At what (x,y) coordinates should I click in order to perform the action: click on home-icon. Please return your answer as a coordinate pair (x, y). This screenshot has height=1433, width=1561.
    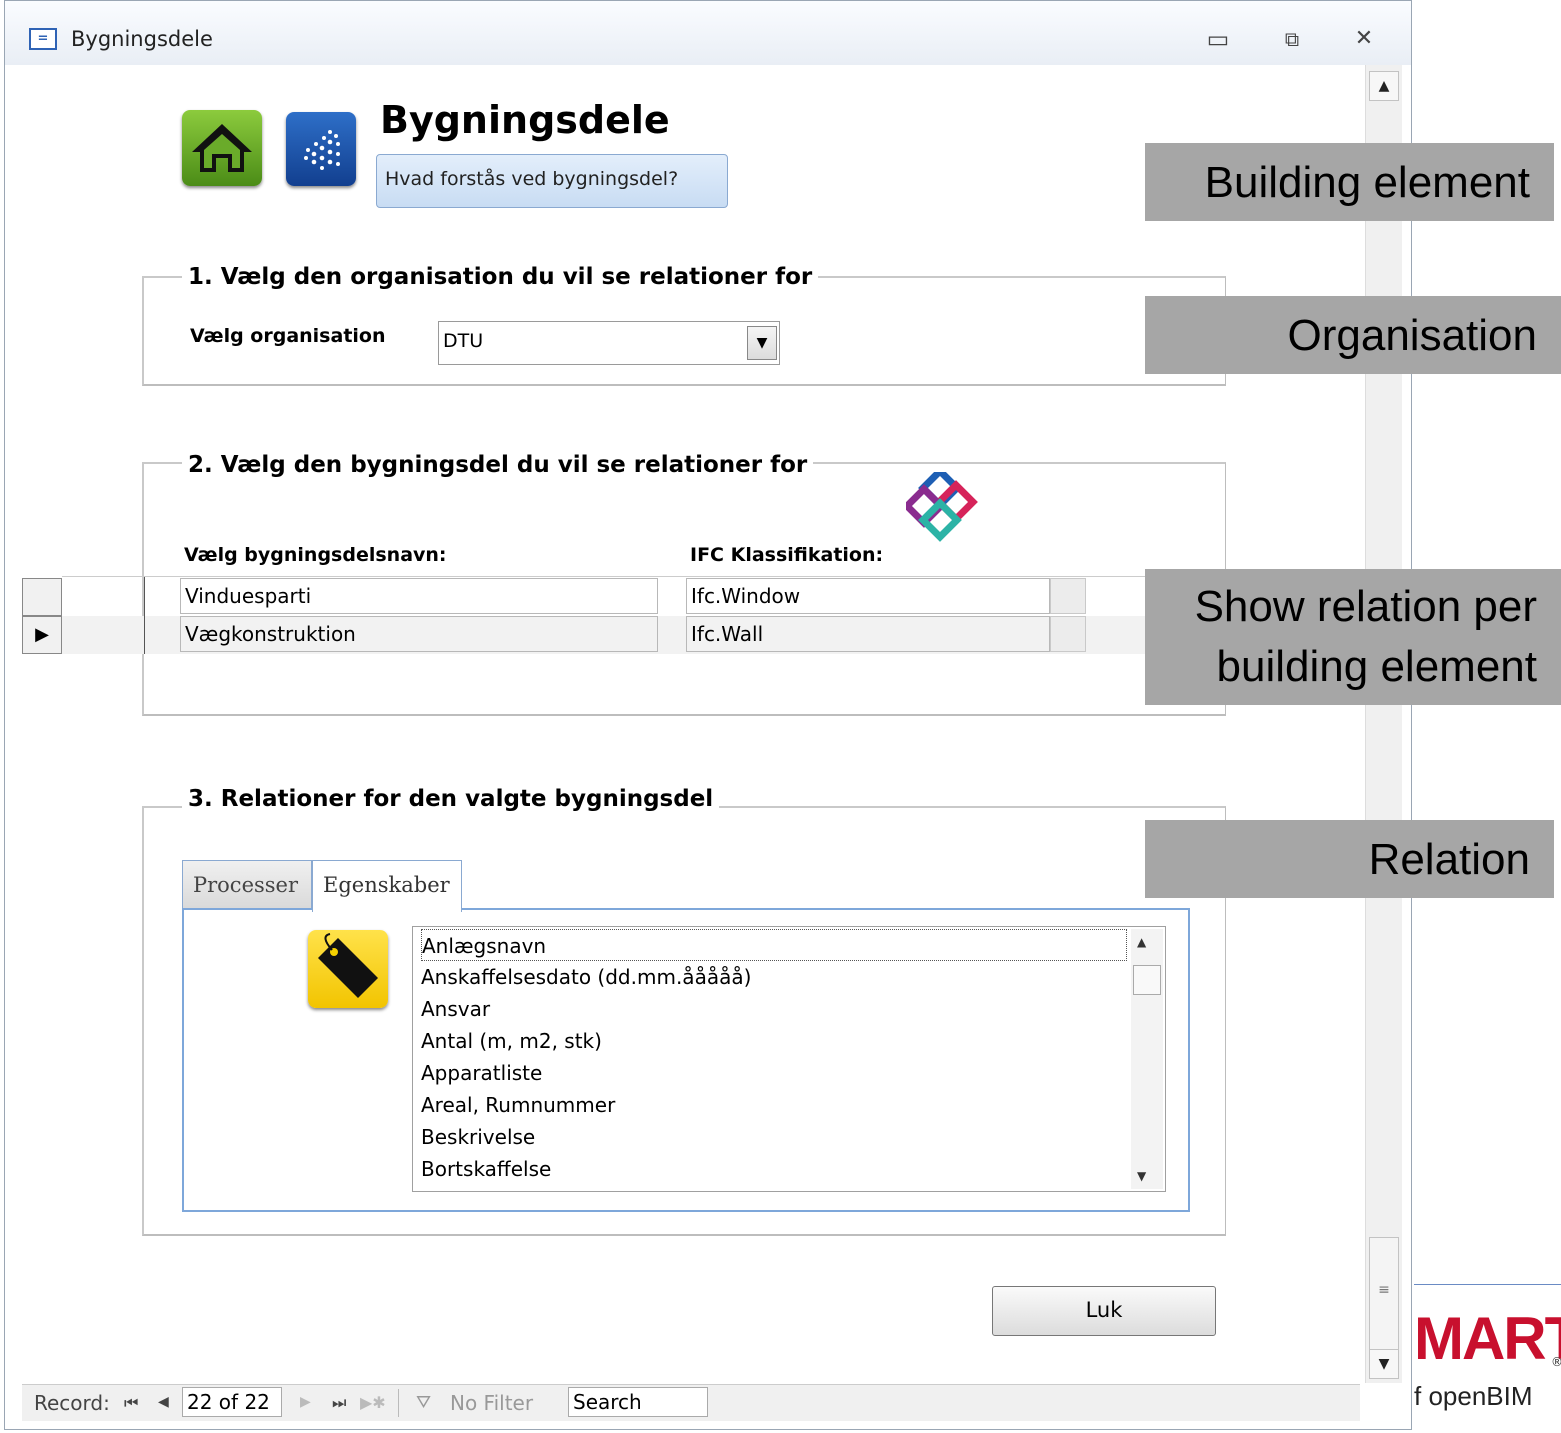
    Looking at the image, I should click on (222, 148).